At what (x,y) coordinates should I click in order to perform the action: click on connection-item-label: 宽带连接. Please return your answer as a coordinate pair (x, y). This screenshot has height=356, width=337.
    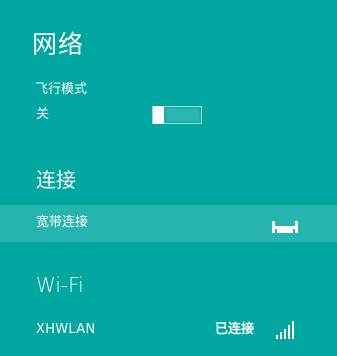
    Looking at the image, I should click on (62, 222).